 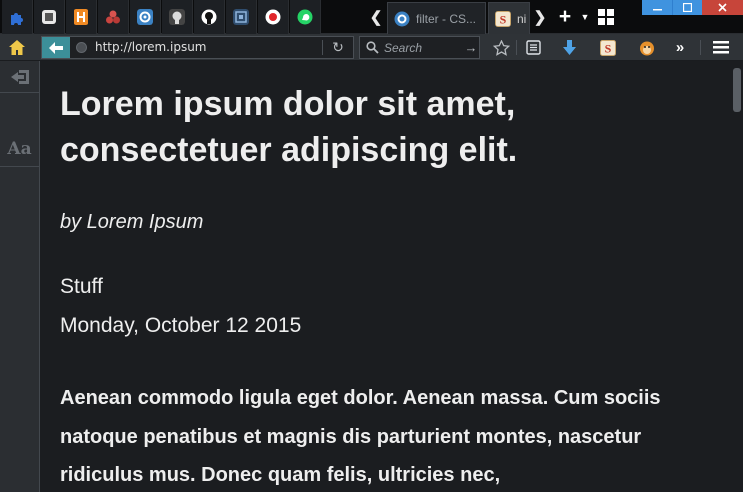 What do you see at coordinates (151, 47) in the screenshot?
I see `url-text: http://lorem.ipsum` at bounding box center [151, 47].